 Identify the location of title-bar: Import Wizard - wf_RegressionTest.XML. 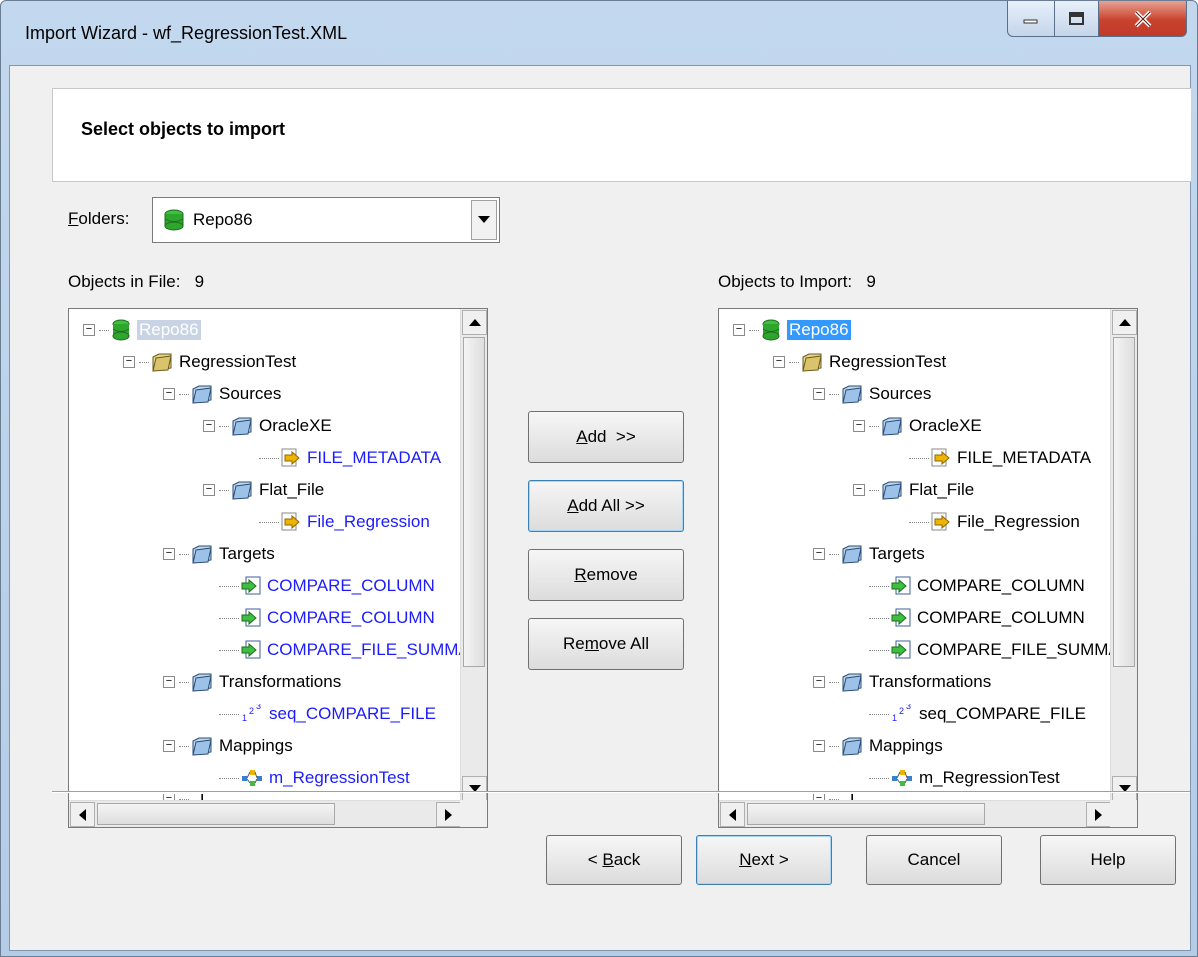
(599, 33).